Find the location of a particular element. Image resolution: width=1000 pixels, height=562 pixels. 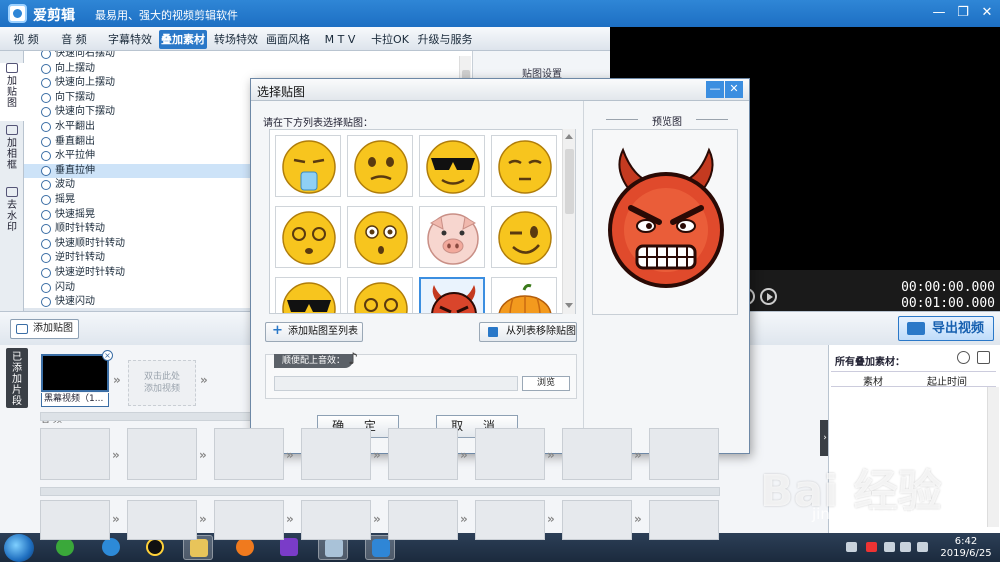

menu-upgrade-service: 升级与服务 is located at coordinates (445, 39).